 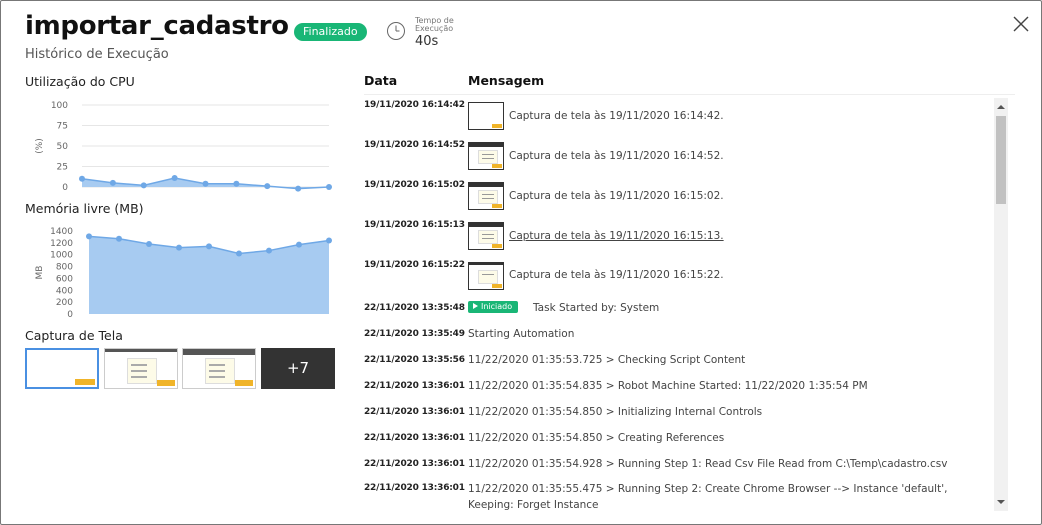 What do you see at coordinates (414, 185) in the screenshot?
I see `row-date: 19/11/2020 16:15:02` at bounding box center [414, 185].